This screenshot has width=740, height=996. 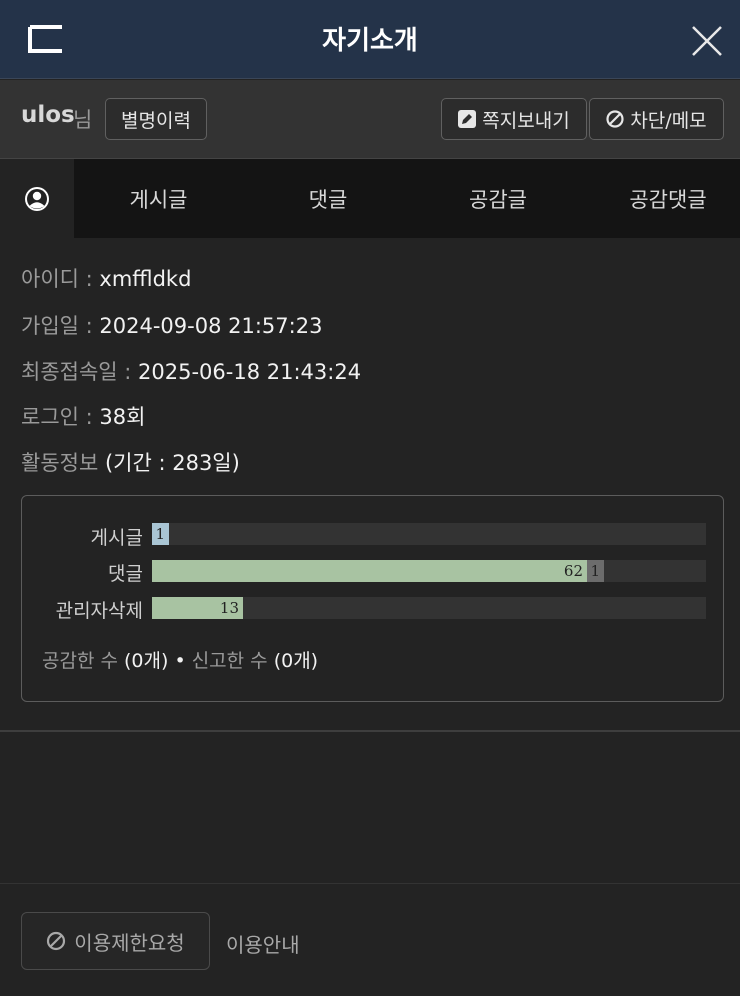 What do you see at coordinates (83, 661) in the screenshot?
I see `likes-label: 공감한 수` at bounding box center [83, 661].